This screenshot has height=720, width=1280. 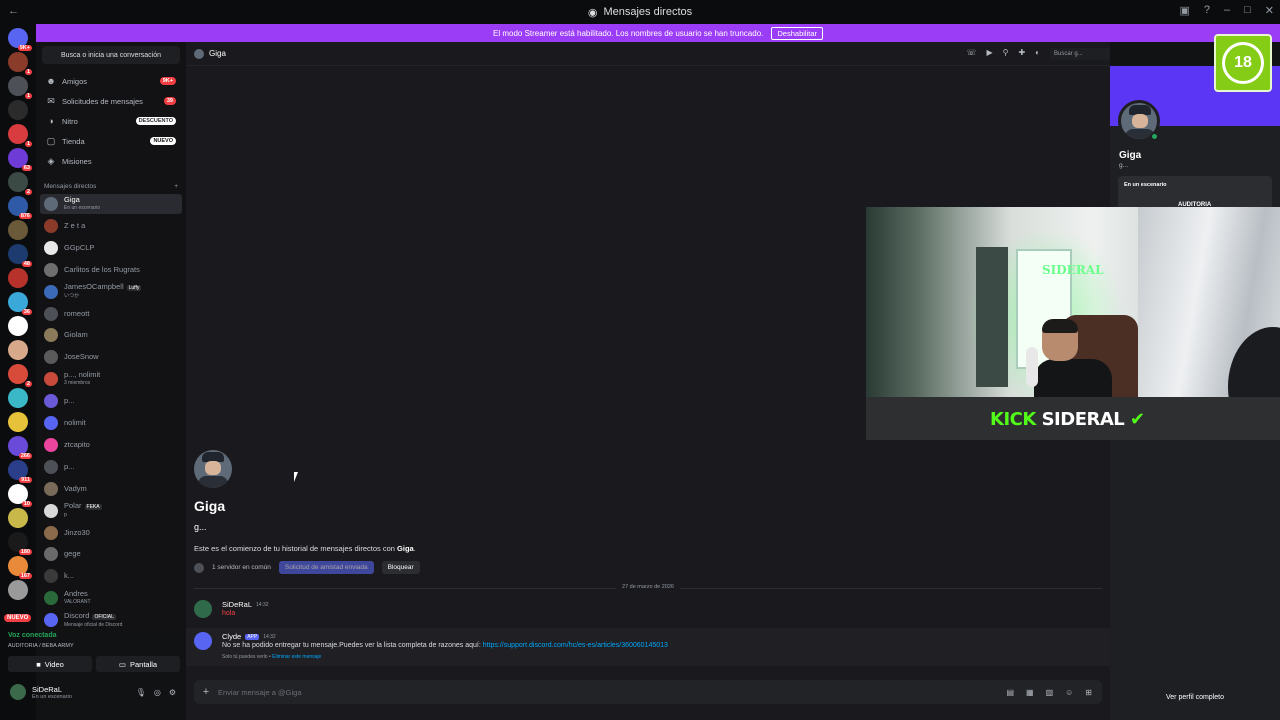 I want to click on back-arrow-icon: ←, so click(x=13, y=11).